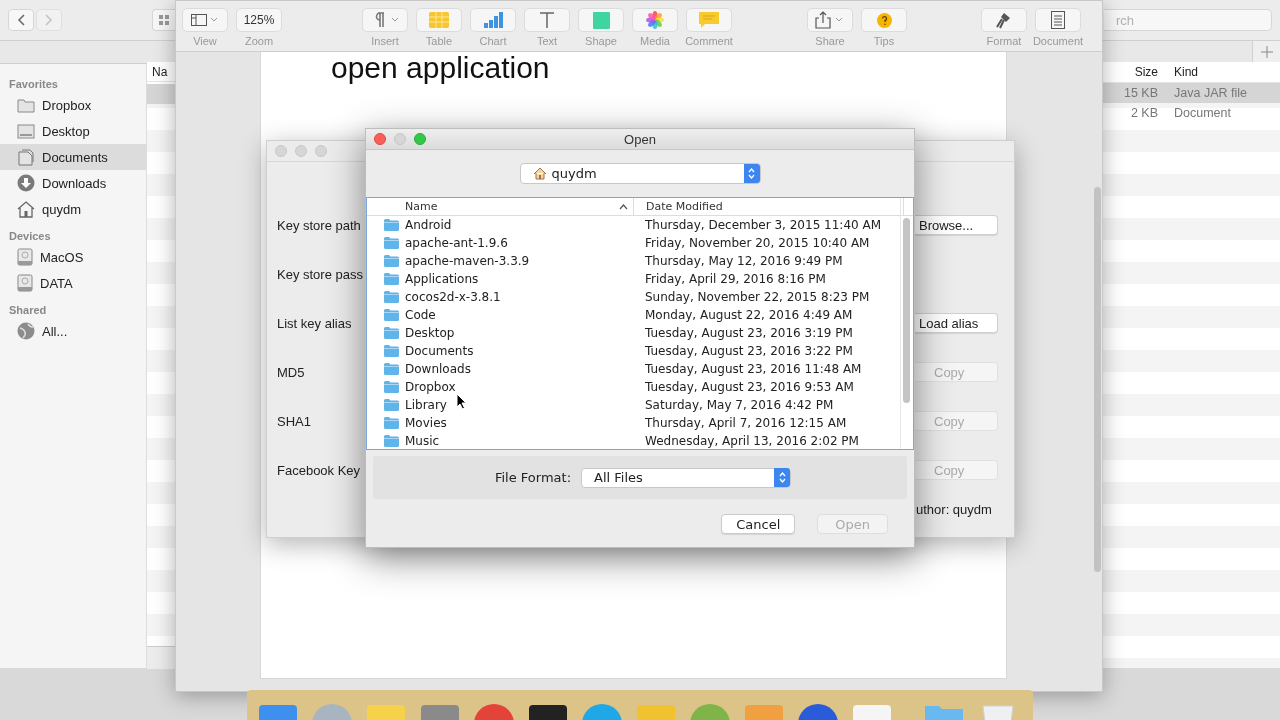  Describe the element at coordinates (655, 20) in the screenshot. I see `flower-icon` at that location.